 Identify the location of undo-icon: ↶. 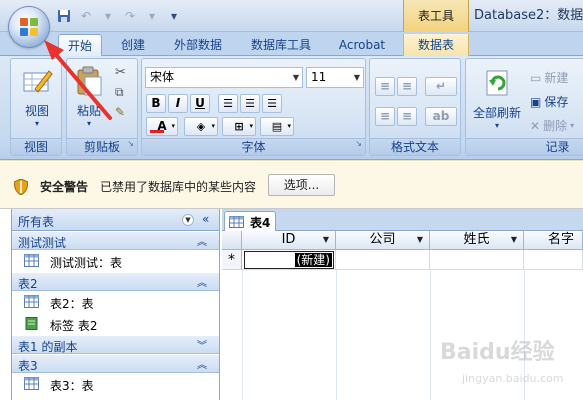
(86, 16).